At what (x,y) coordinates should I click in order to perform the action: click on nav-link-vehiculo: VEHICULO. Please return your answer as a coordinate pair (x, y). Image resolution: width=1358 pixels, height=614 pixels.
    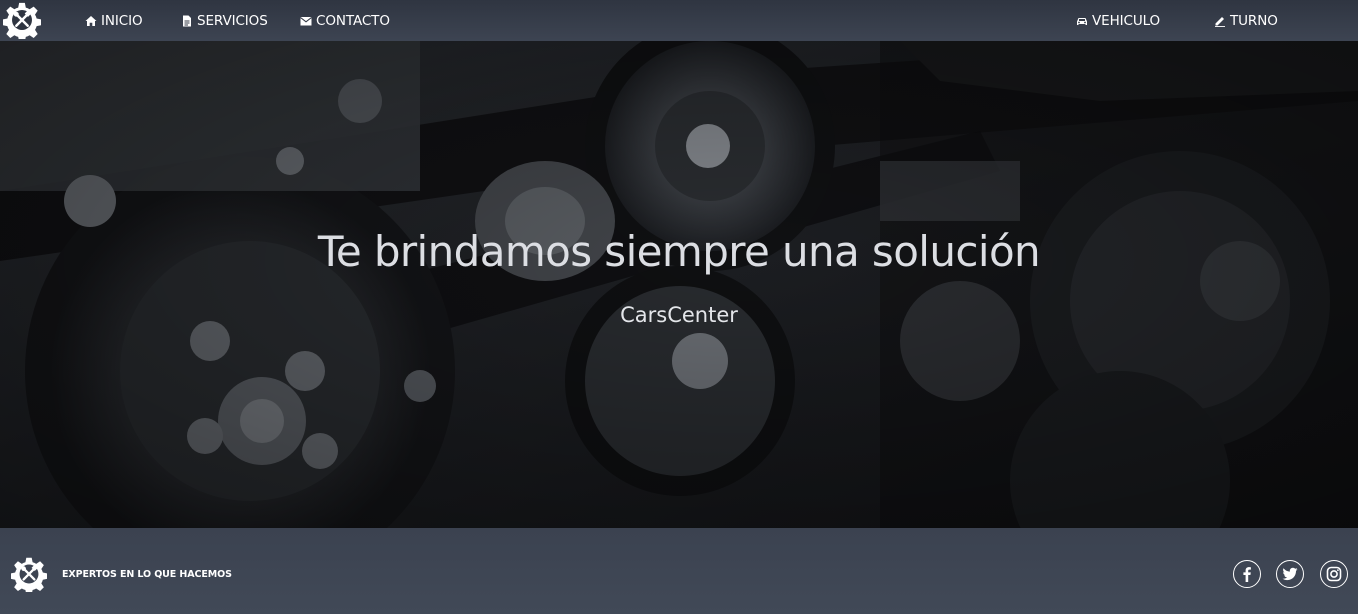
    Looking at the image, I should click on (1118, 20).